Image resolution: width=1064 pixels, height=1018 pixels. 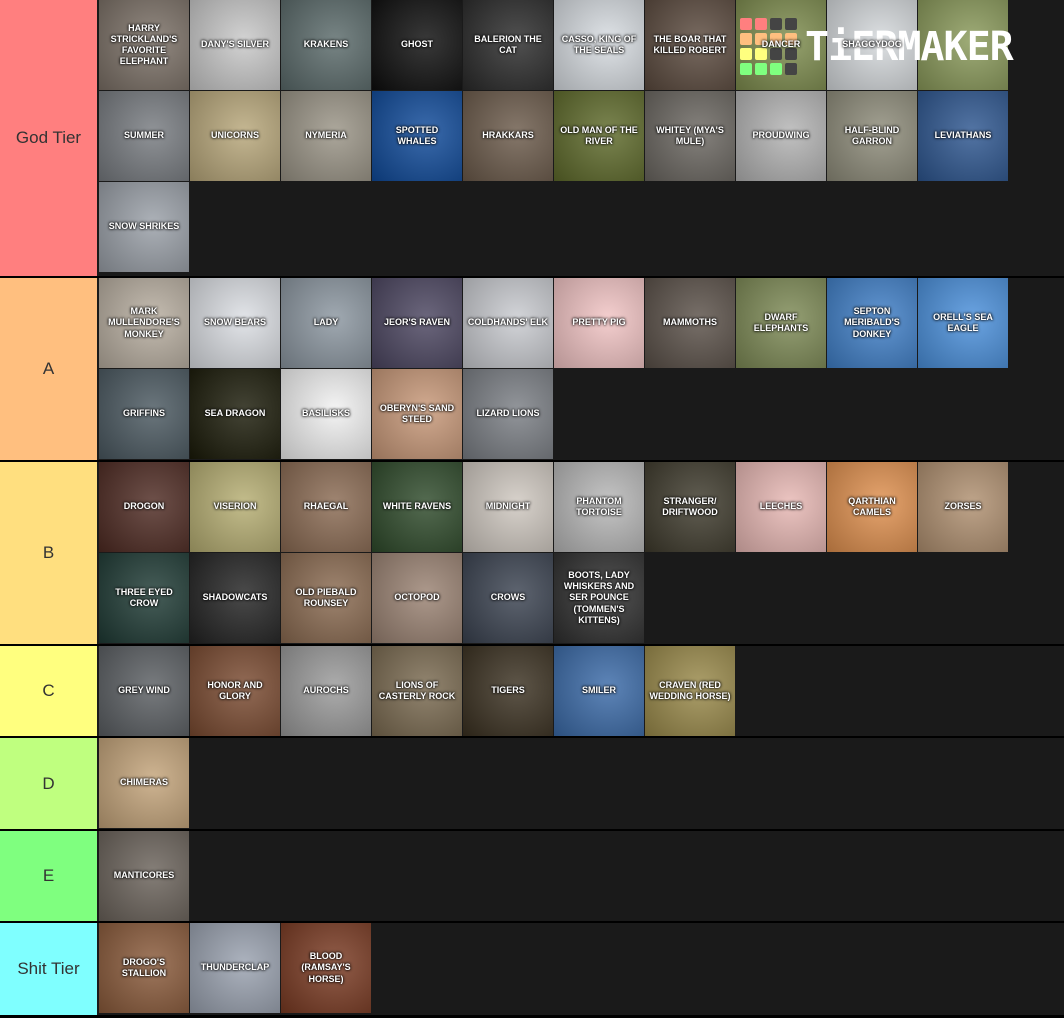 What do you see at coordinates (963, 323) in the screenshot?
I see `tier-item: ORELL'S SEA EAGLE` at bounding box center [963, 323].